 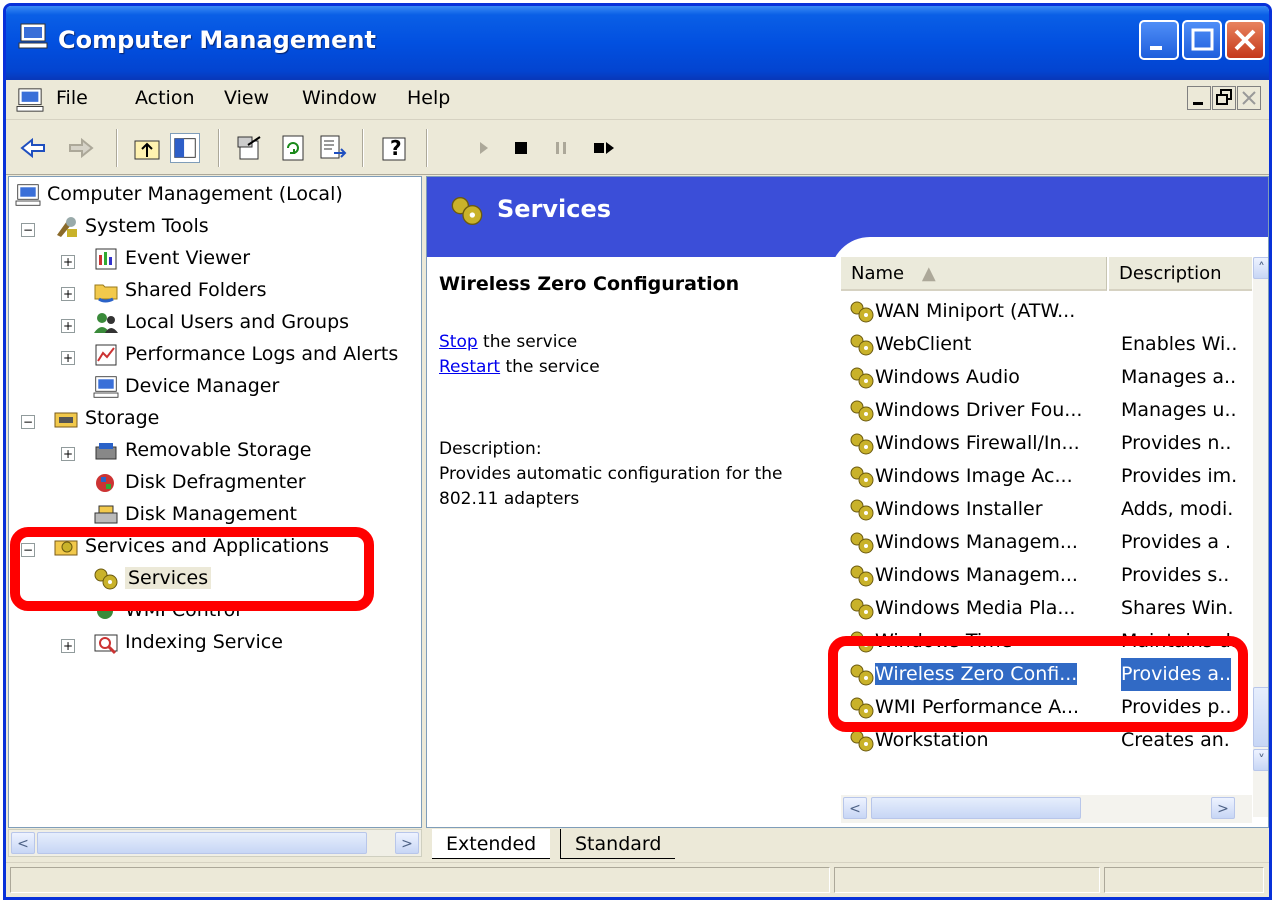 I want to click on tree-item-disk-defragmenter: Disk Defragmenter, so click(x=199, y=482).